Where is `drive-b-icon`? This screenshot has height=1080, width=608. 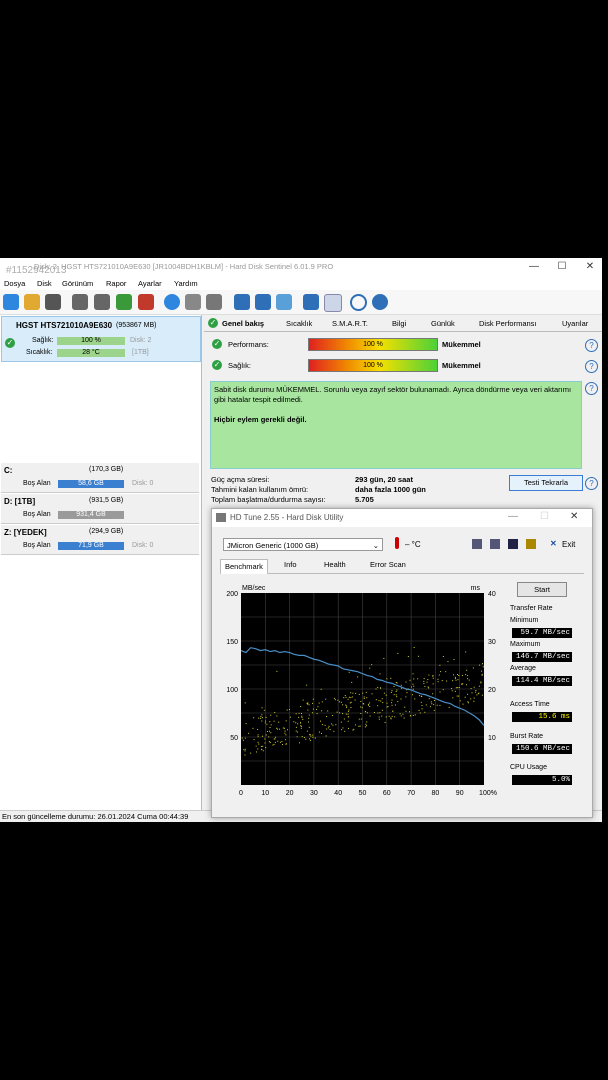
drive-b-icon is located at coordinates (102, 302).